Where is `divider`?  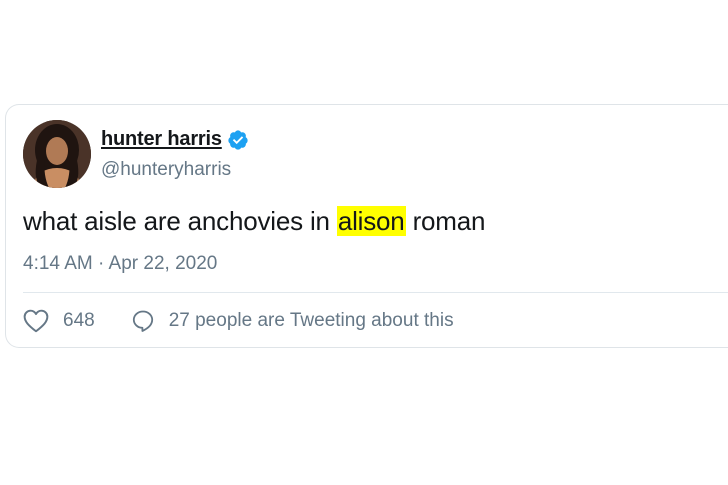
divider is located at coordinates (375, 292).